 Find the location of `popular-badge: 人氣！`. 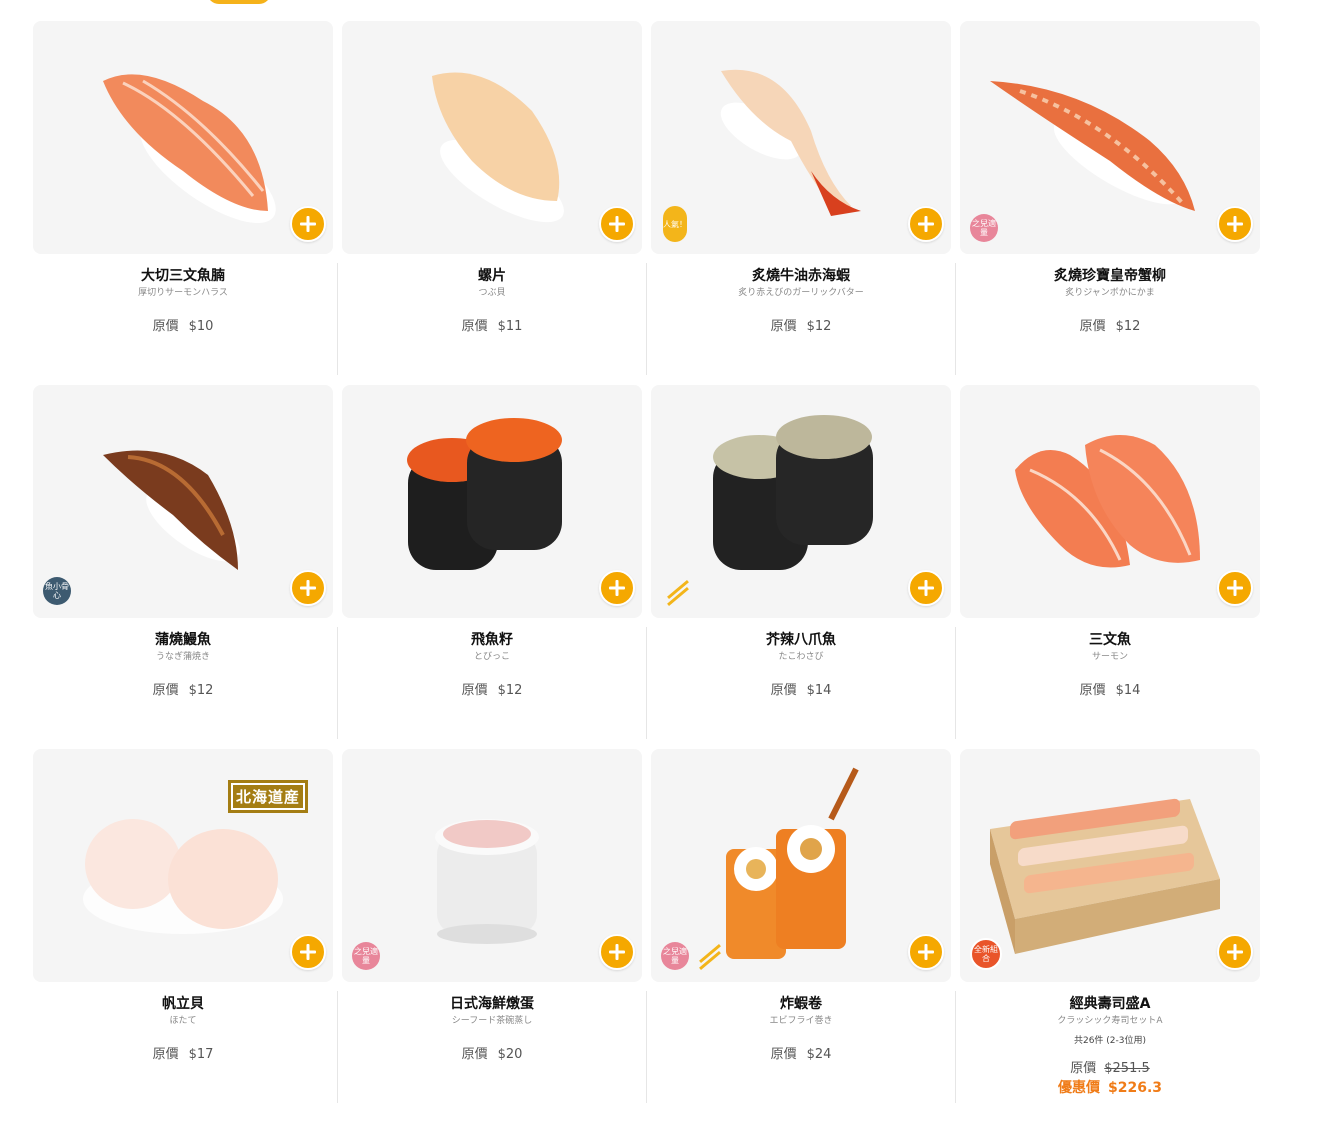

popular-badge: 人氣！ is located at coordinates (675, 224).